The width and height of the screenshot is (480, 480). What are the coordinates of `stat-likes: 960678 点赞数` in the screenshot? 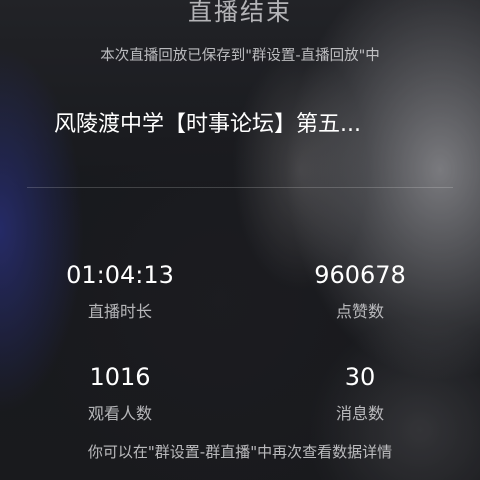 It's located at (360, 291).